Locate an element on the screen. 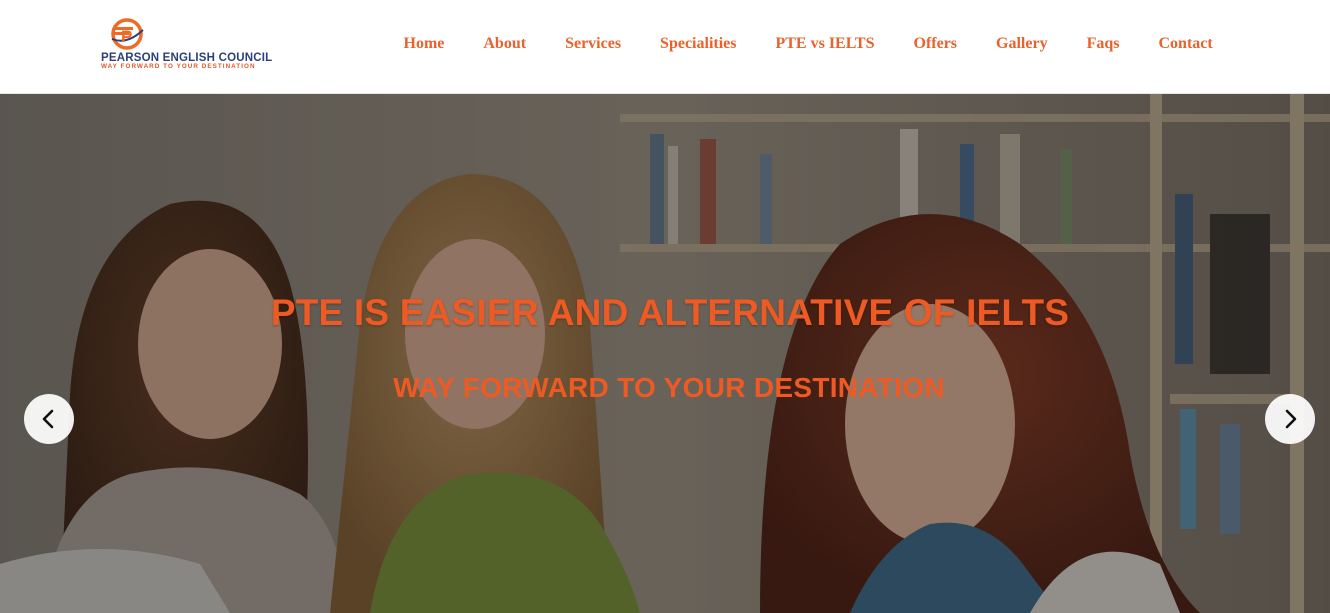 The width and height of the screenshot is (1330, 613). brand-tagline: WAY FORWARD TO YOUR DESTINATION is located at coordinates (178, 66).